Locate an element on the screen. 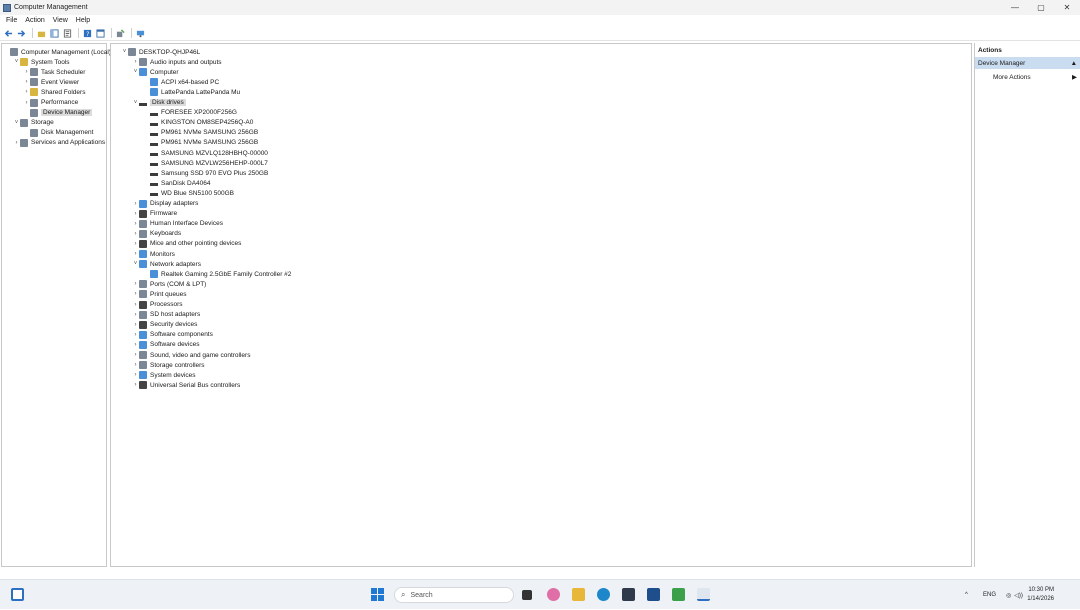 The height and width of the screenshot is (610, 1080). task-view-icon is located at coordinates (527, 595).